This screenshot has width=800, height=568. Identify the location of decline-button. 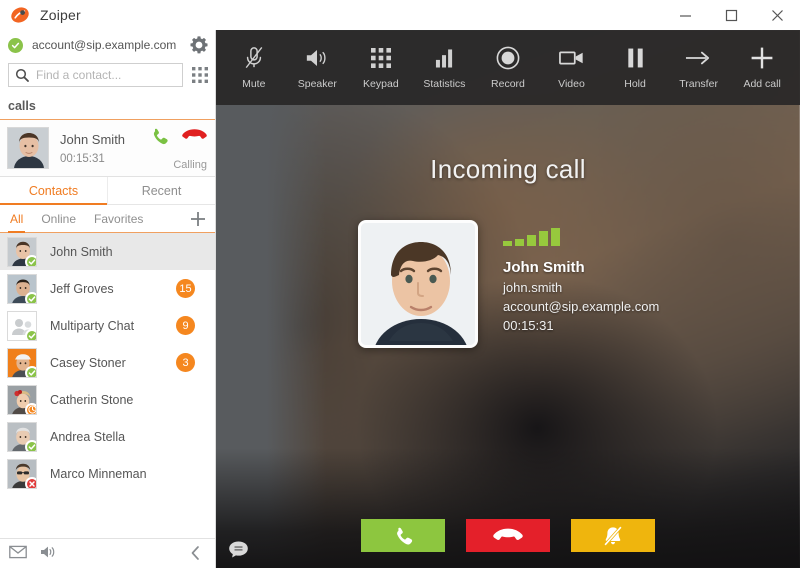
(508, 535).